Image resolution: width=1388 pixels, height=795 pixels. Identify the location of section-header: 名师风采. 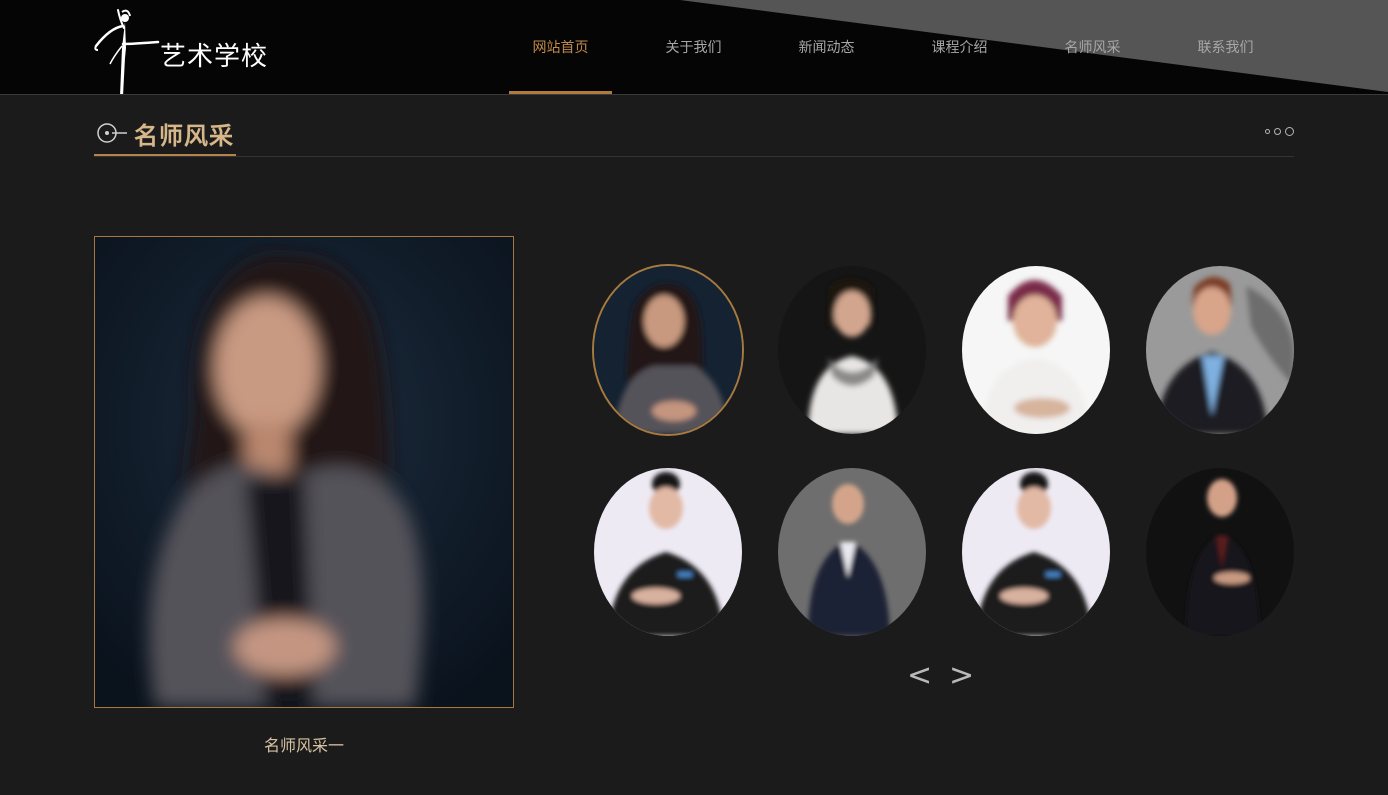
(694, 134).